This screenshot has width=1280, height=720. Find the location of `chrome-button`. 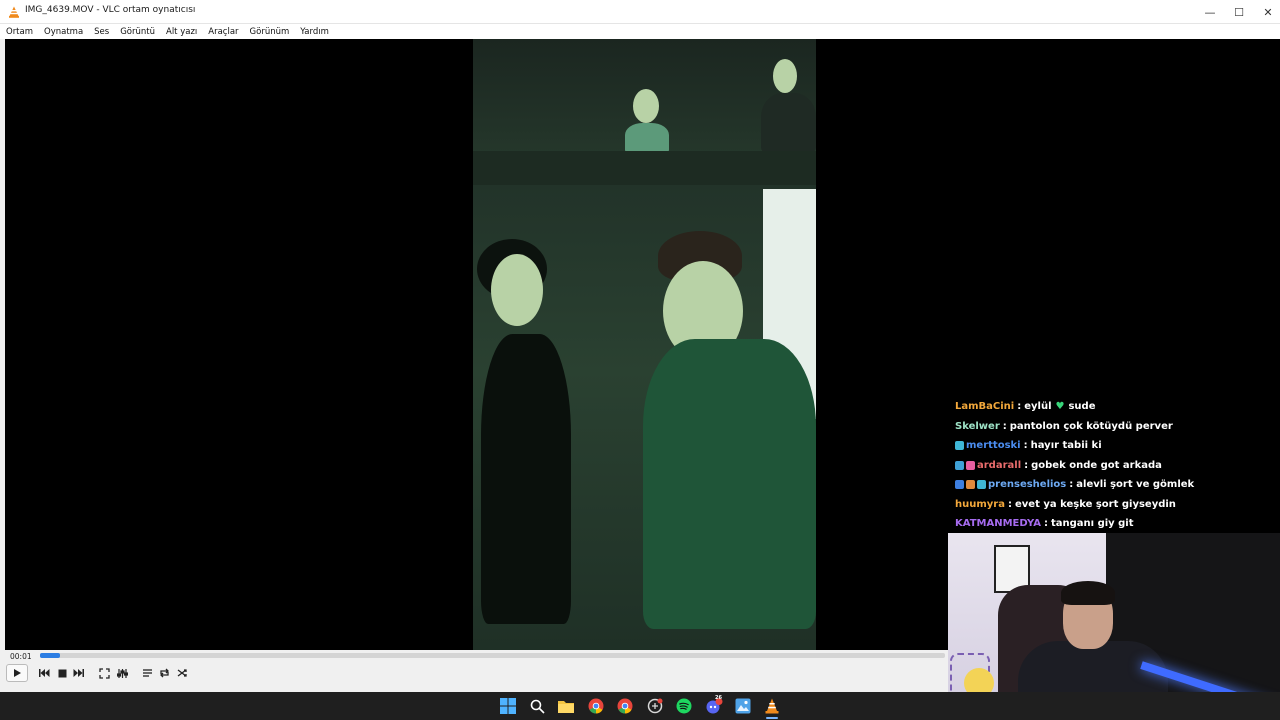

chrome-button is located at coordinates (596, 706).